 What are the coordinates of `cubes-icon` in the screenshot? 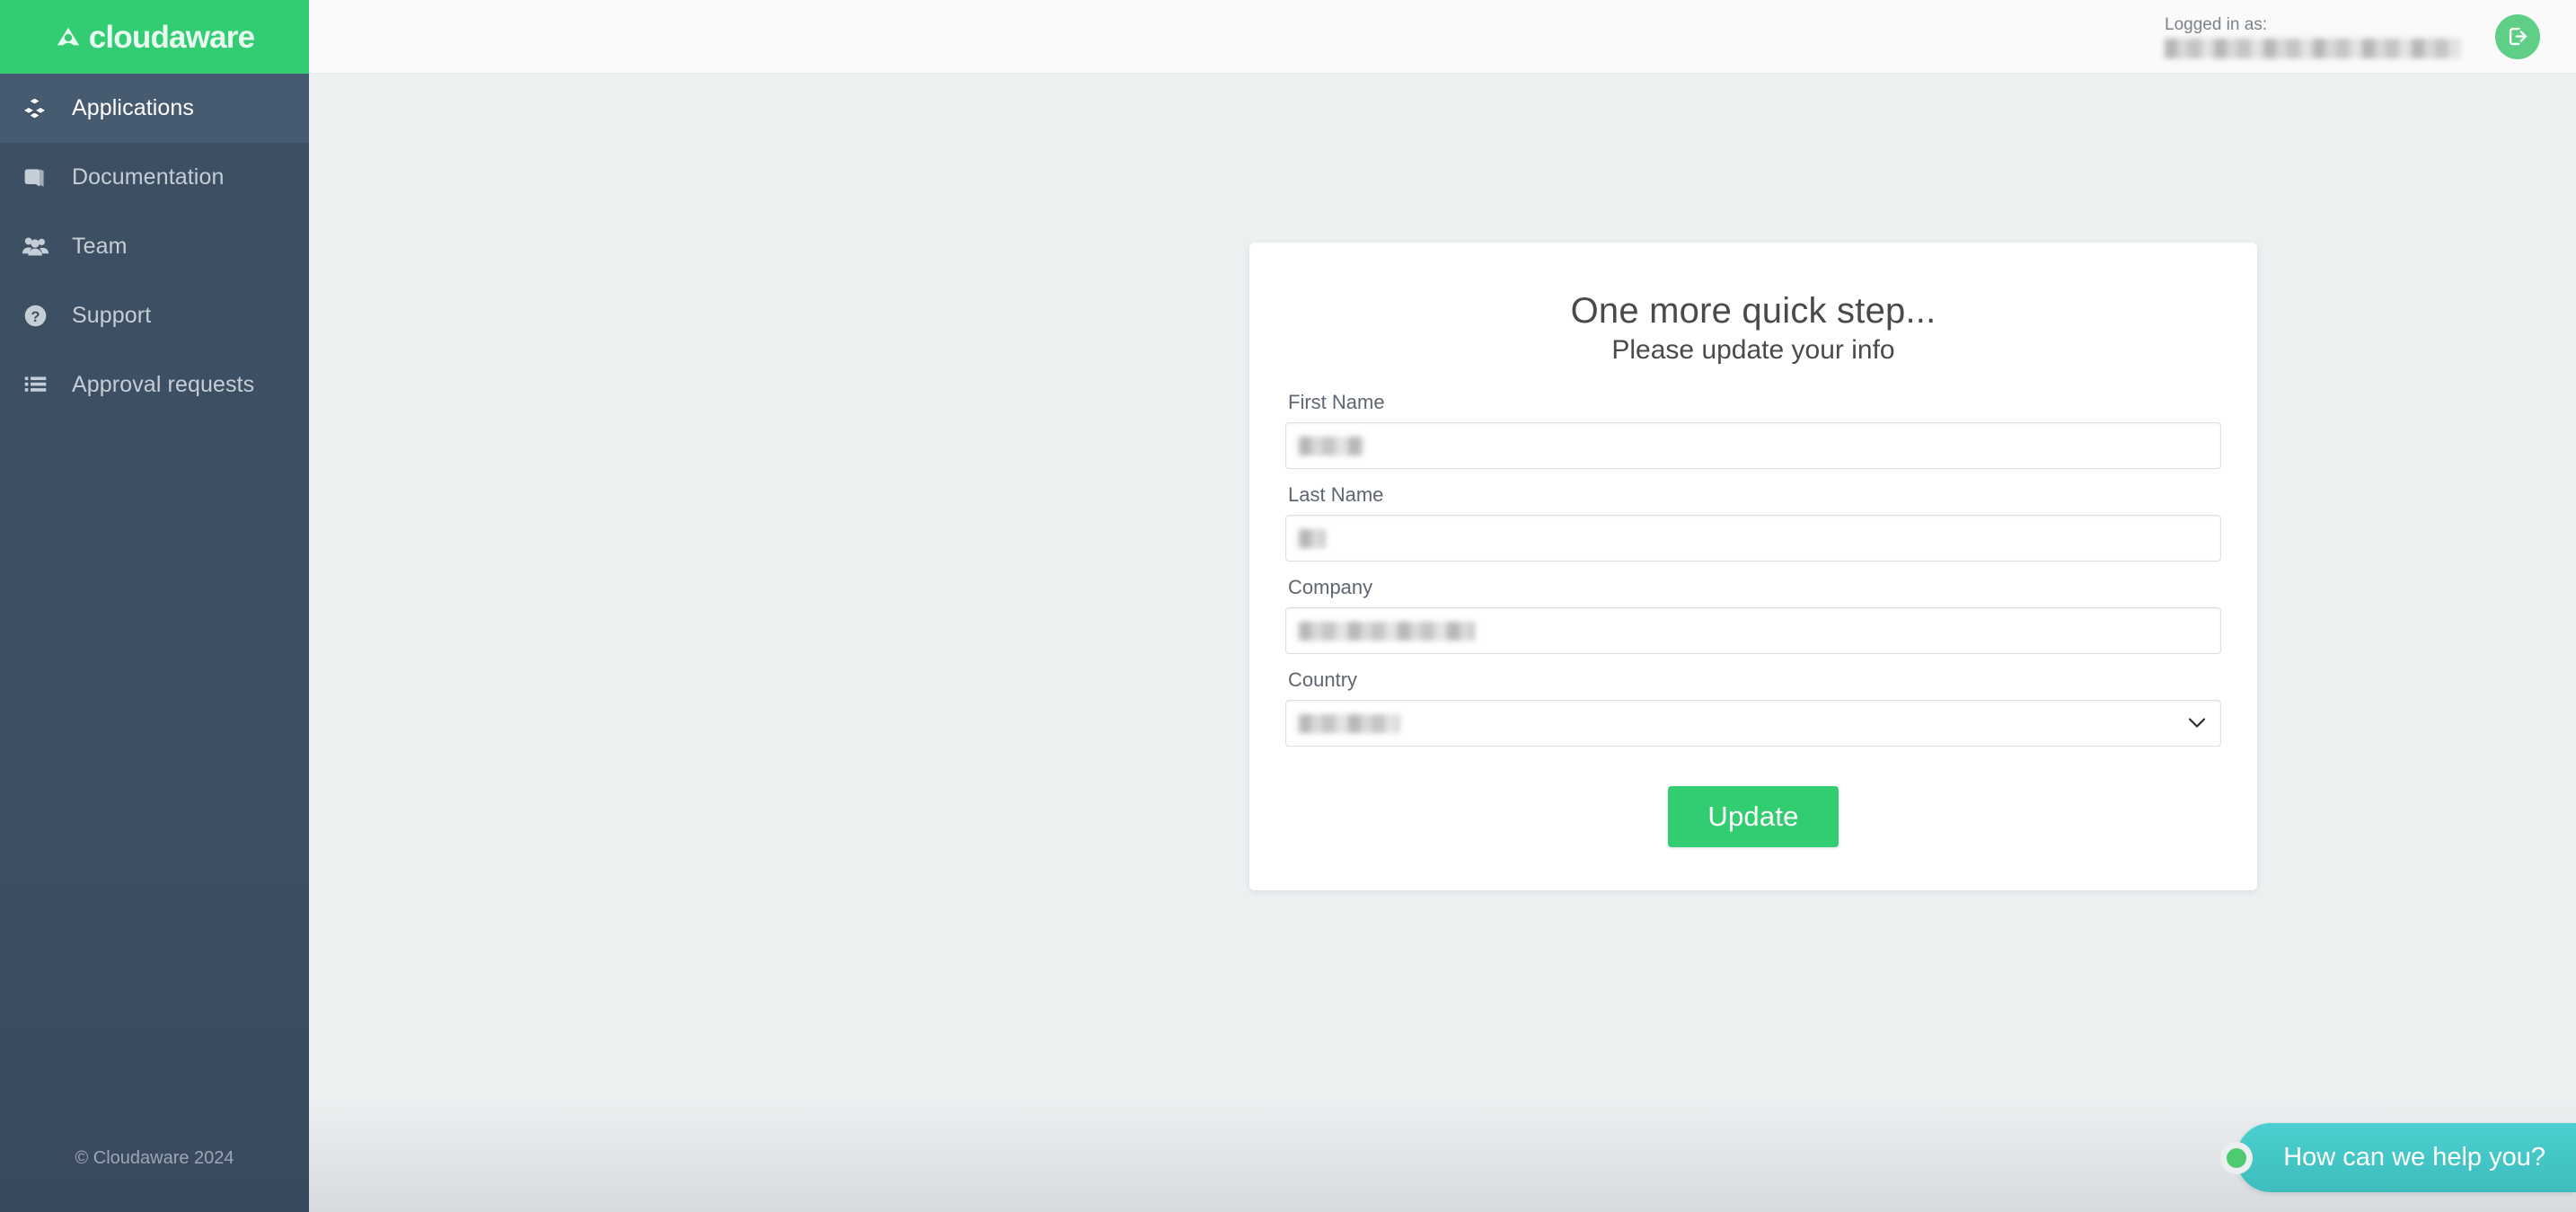 It's located at (35, 108).